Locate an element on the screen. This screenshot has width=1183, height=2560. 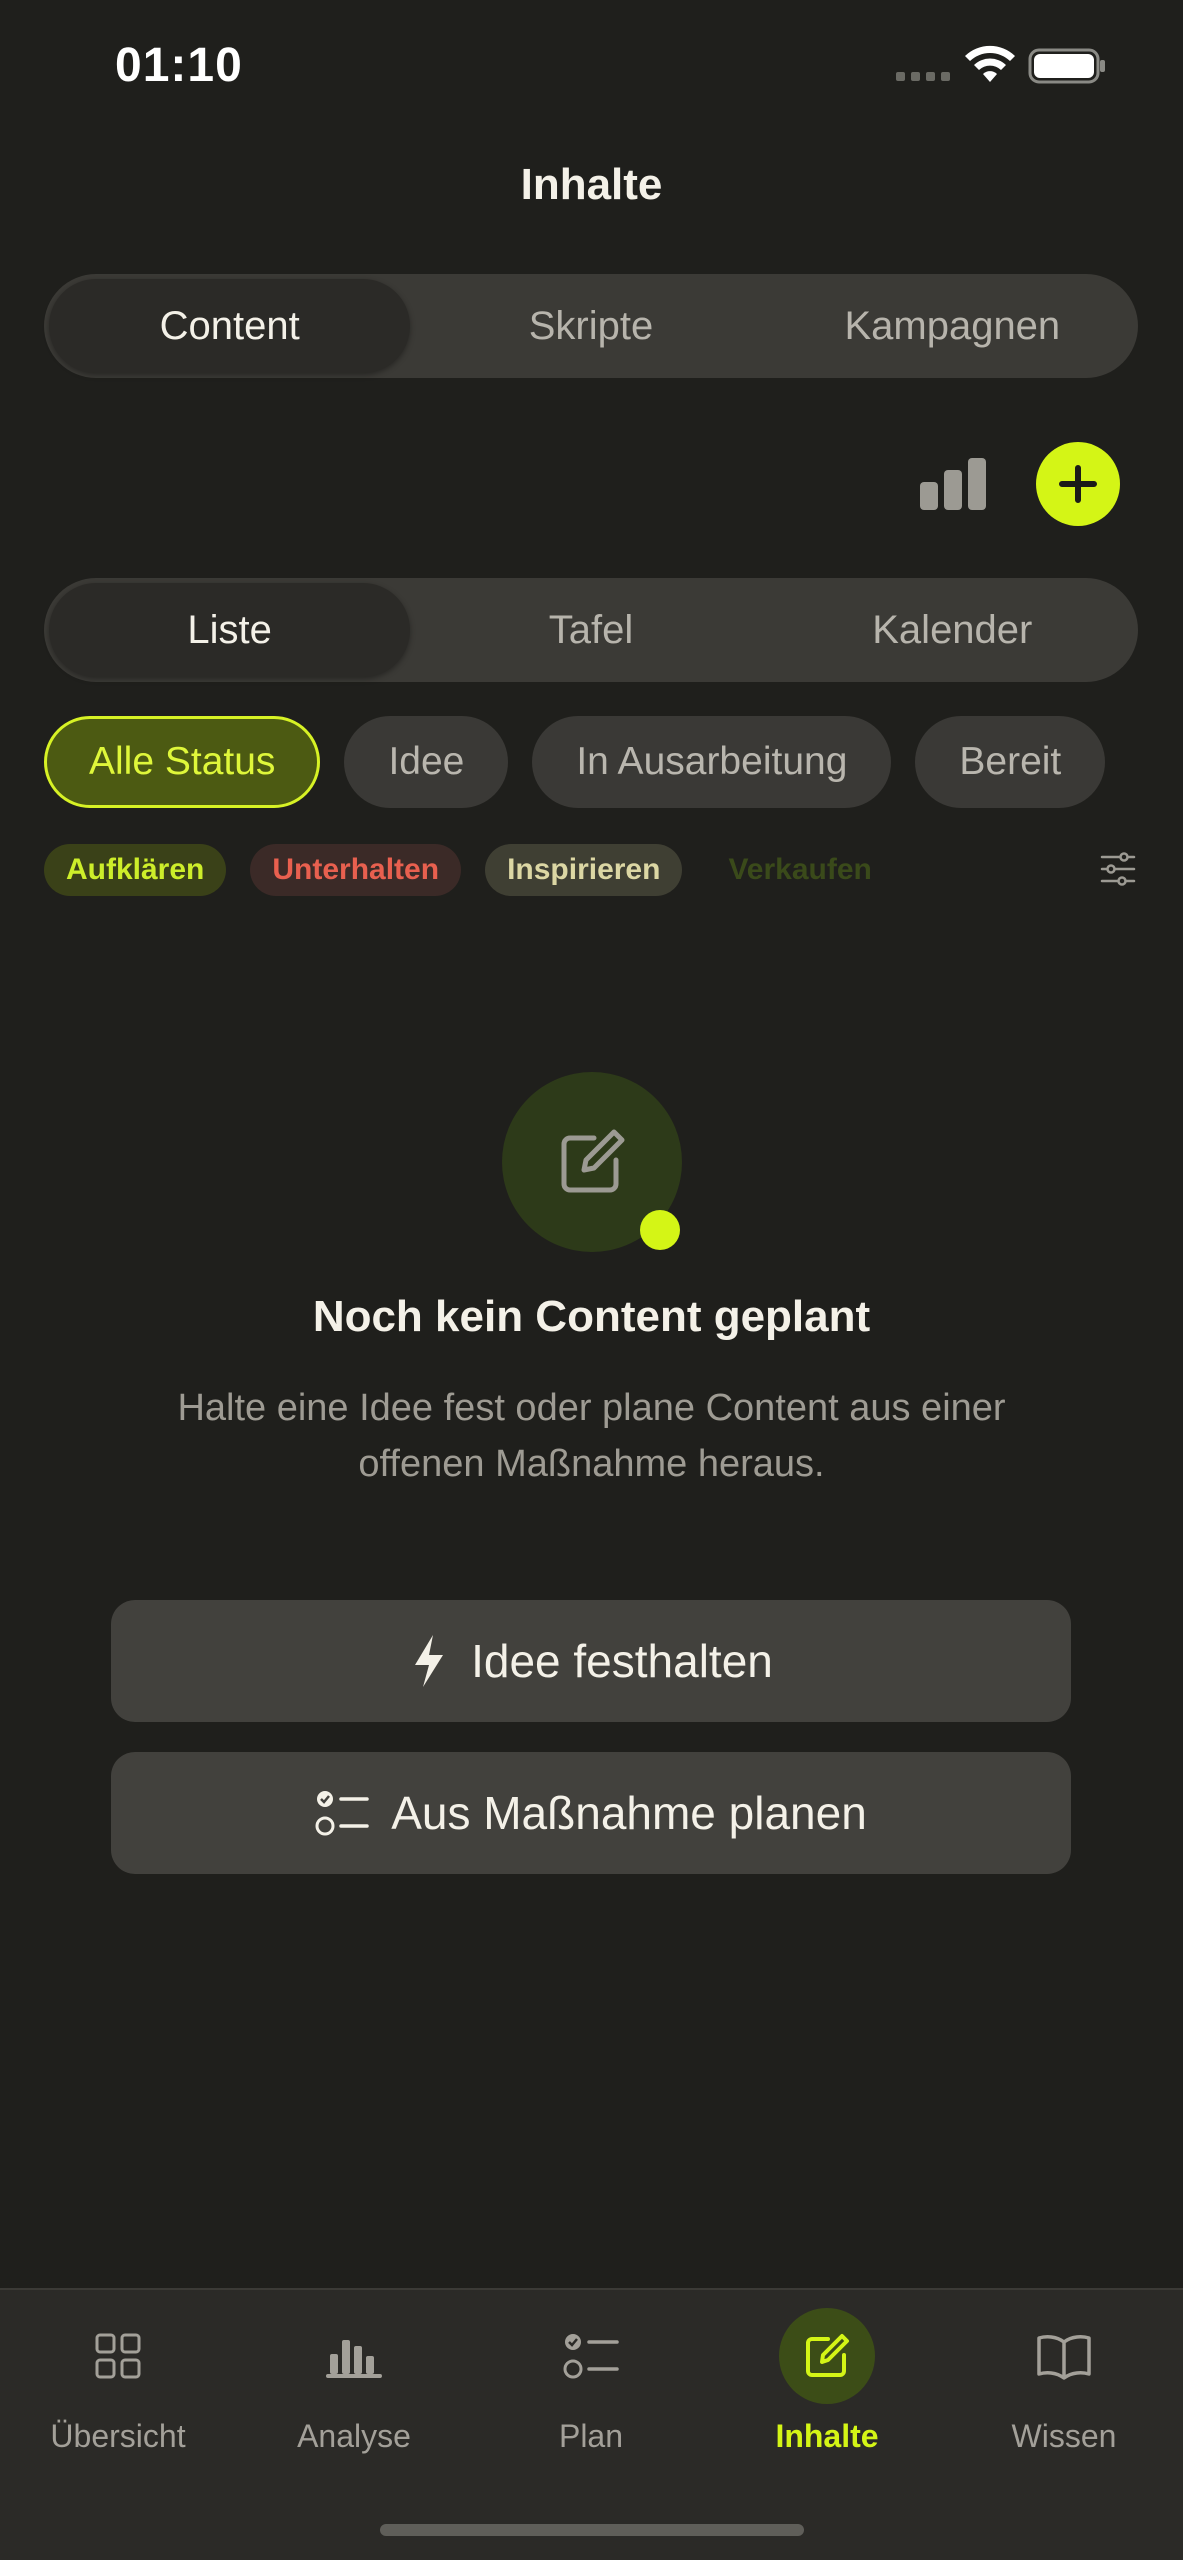
tab-board: Tafel is located at coordinates (590, 630).